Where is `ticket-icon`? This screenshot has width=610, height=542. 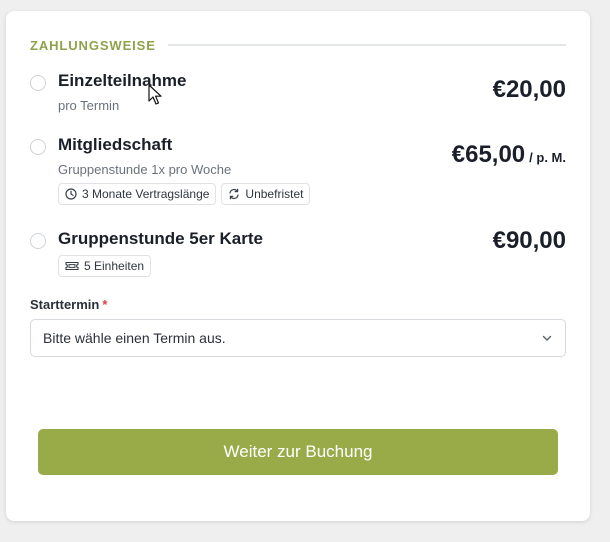
ticket-icon is located at coordinates (72, 266).